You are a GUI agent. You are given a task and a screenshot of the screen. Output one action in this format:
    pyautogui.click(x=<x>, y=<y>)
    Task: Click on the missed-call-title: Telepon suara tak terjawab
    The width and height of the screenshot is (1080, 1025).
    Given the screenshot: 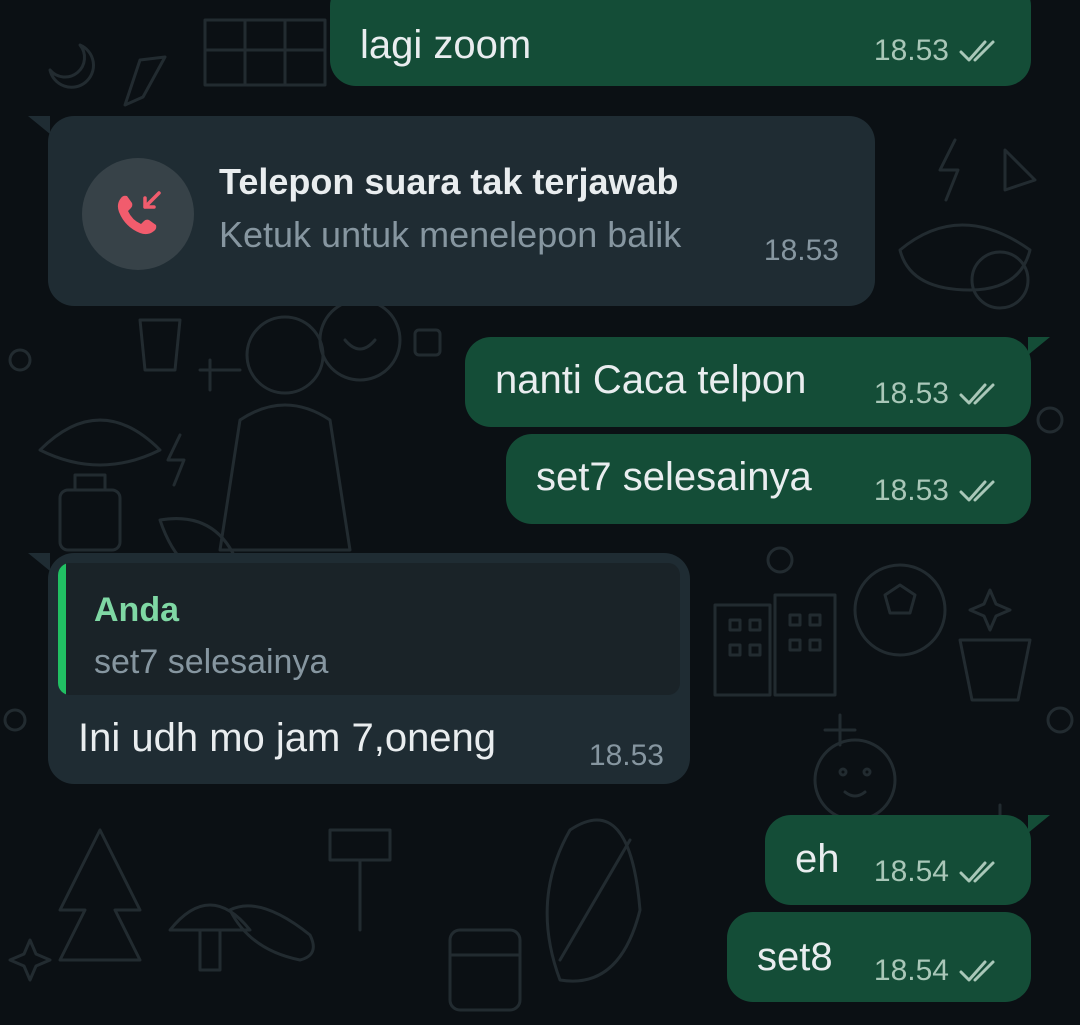 What is the action you would take?
    pyautogui.click(x=449, y=181)
    